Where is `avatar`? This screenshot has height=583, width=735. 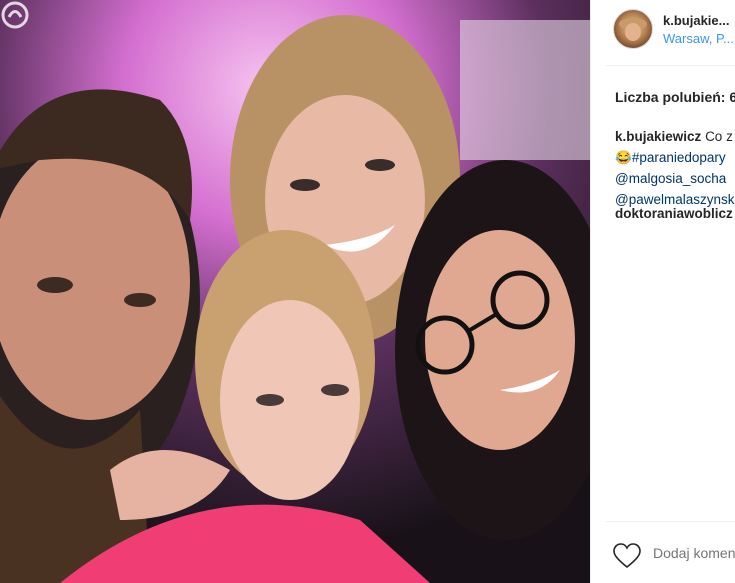
avatar is located at coordinates (633, 29).